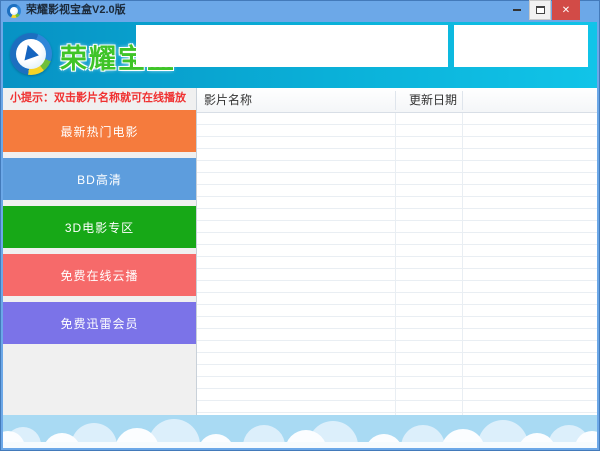 This screenshot has width=600, height=451. Describe the element at coordinates (76, 10) in the screenshot. I see `window-title: 荣耀影视宝盒V2.0版` at that location.